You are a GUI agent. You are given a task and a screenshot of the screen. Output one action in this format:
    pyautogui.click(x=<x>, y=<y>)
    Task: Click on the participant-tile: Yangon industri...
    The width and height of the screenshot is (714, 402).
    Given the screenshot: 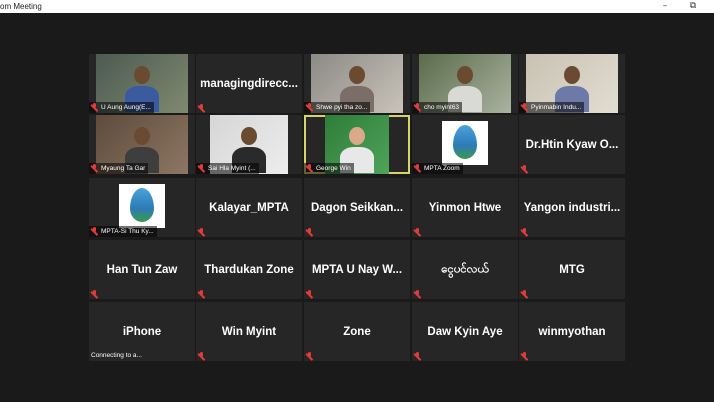 What is the action you would take?
    pyautogui.click(x=572, y=207)
    